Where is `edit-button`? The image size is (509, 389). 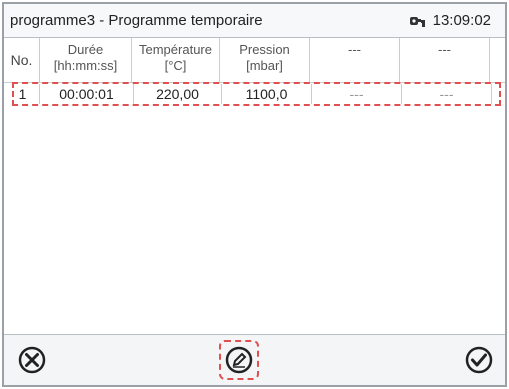 edit-button is located at coordinates (239, 360).